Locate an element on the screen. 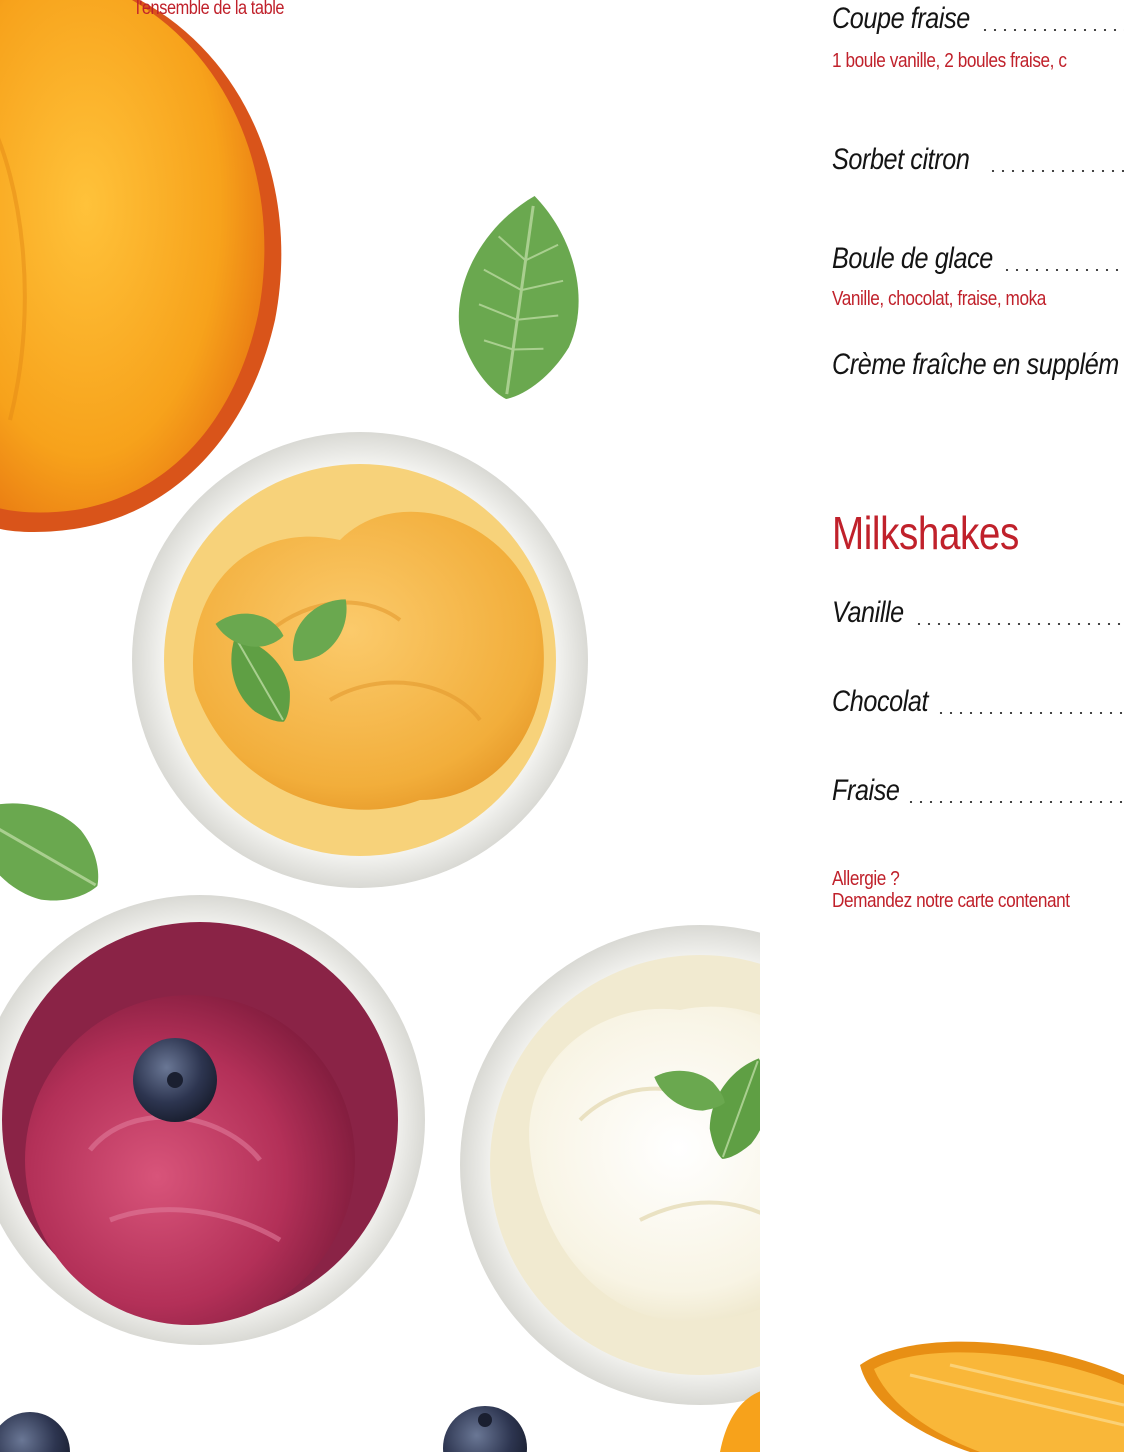  menu-item: Coupe fraise is located at coordinates (978, 20).